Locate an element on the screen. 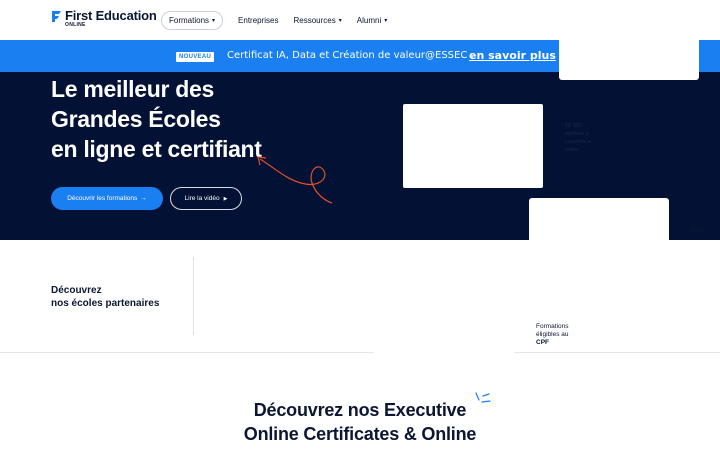 This screenshot has width=720, height=450. play-icon: ▶ is located at coordinates (225, 198).